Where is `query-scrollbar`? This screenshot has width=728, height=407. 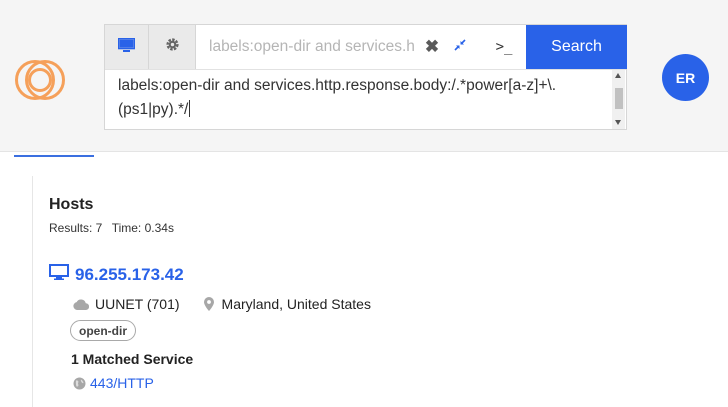
query-scrollbar is located at coordinates (618, 99).